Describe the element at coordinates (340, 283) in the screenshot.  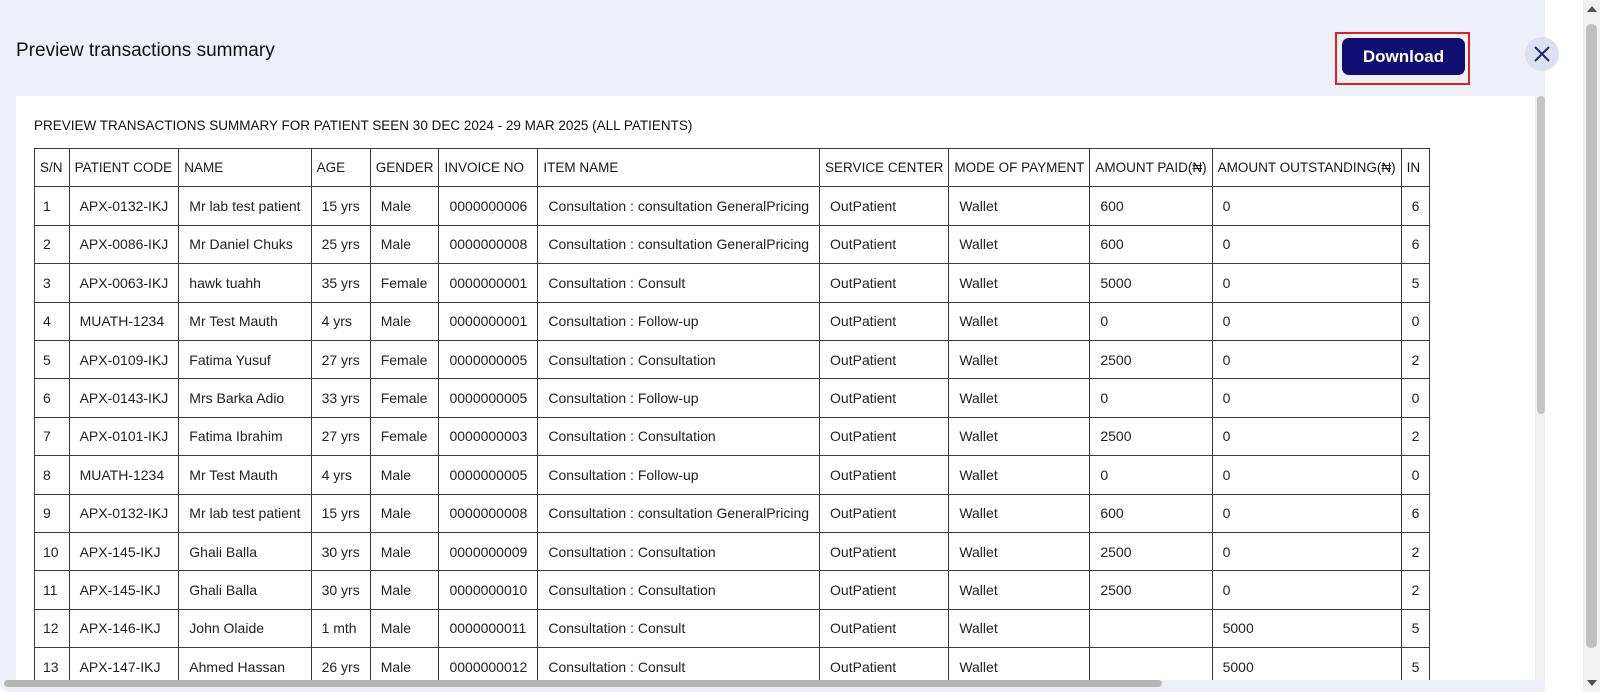
I see `table-cell: 35 yrs` at that location.